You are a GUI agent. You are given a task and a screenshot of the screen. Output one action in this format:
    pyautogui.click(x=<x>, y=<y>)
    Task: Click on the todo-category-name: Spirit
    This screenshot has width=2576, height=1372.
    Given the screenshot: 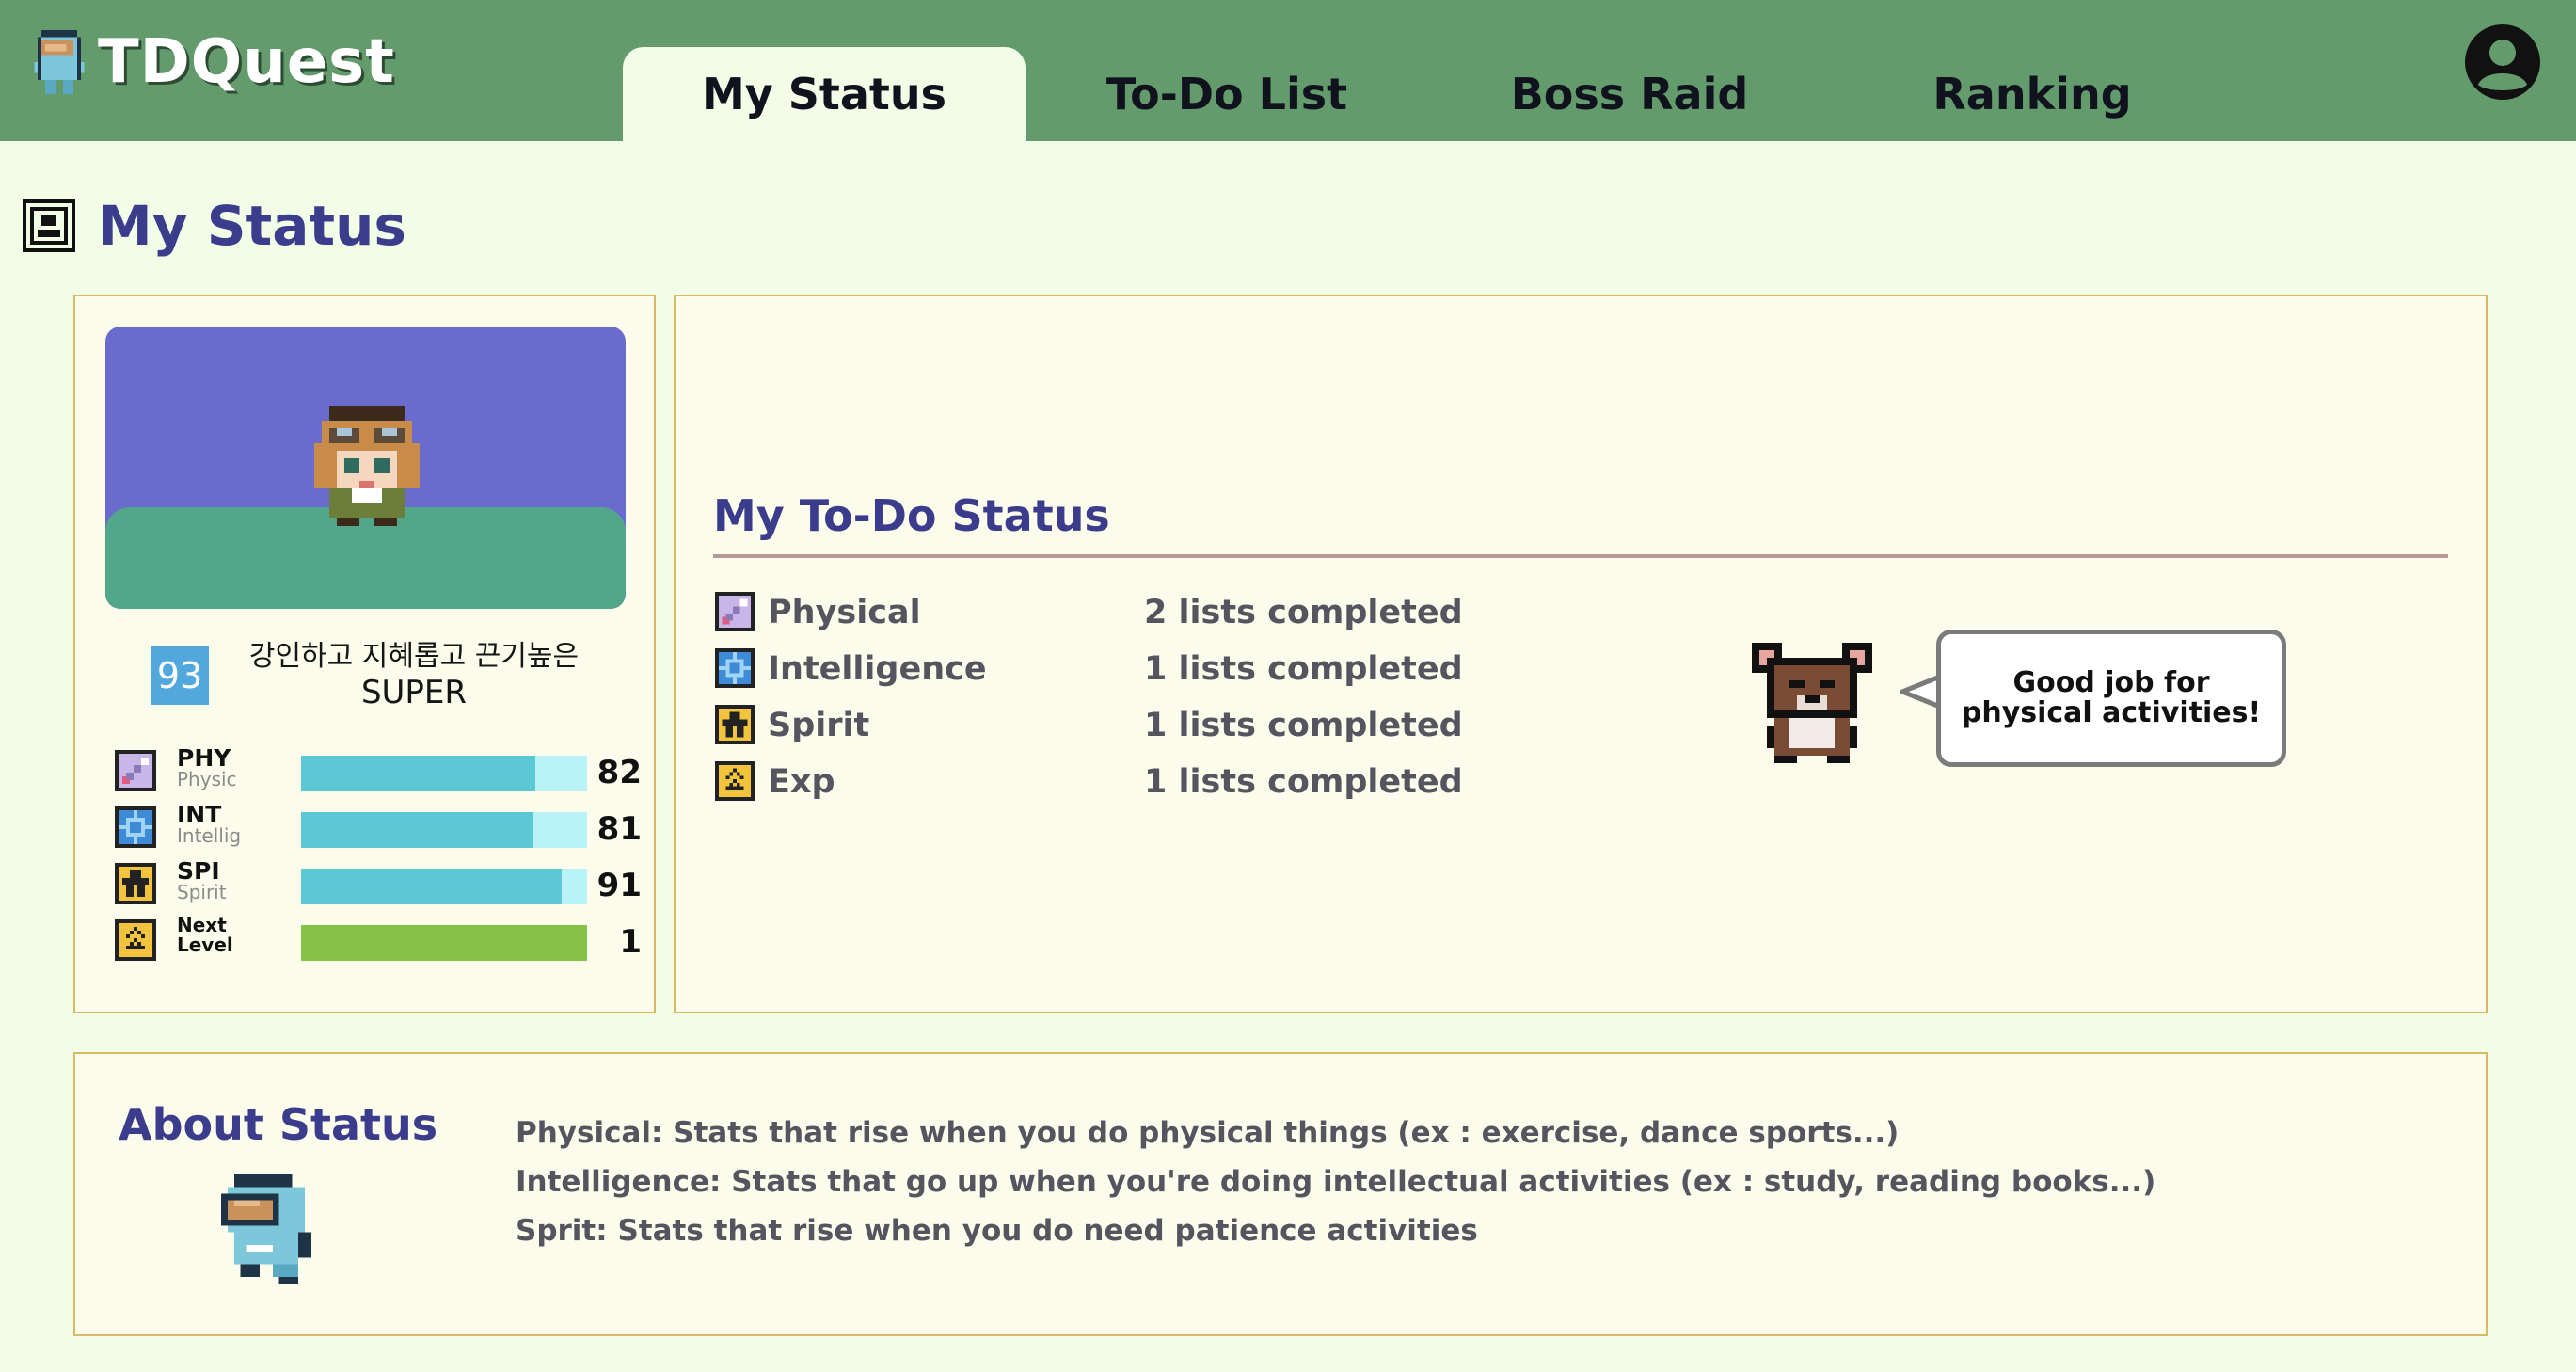 What is the action you would take?
    pyautogui.click(x=819, y=725)
    